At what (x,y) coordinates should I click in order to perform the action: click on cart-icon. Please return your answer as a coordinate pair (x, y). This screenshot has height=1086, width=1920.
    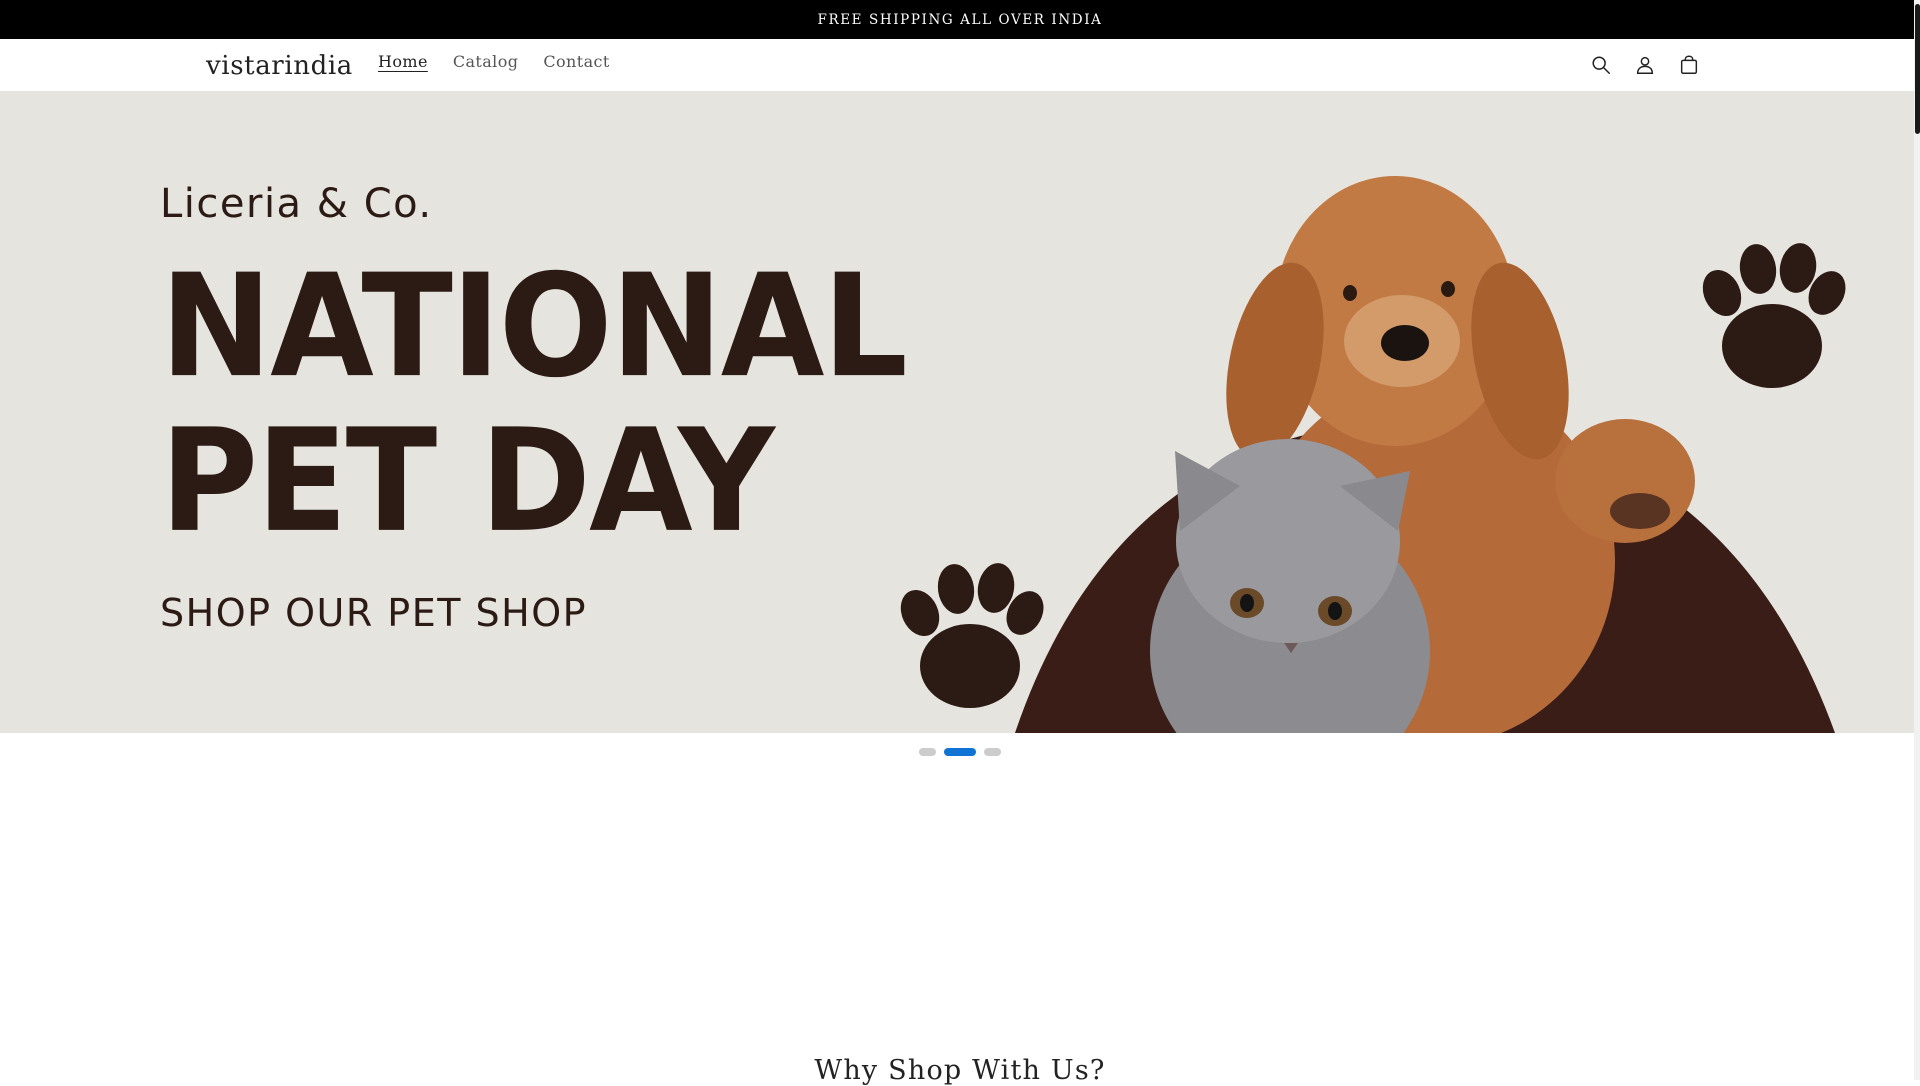
    Looking at the image, I should click on (1689, 64).